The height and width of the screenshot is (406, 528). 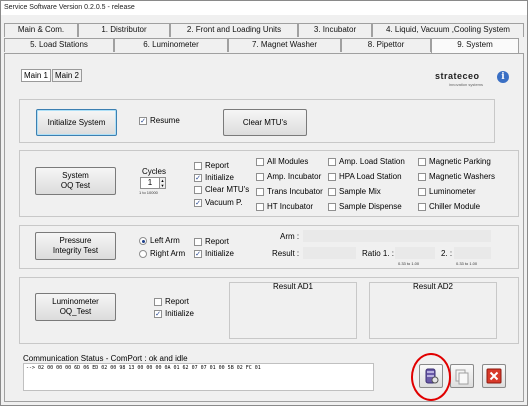 I want to click on tab-pipettor: 8. Pipettor, so click(x=386, y=45).